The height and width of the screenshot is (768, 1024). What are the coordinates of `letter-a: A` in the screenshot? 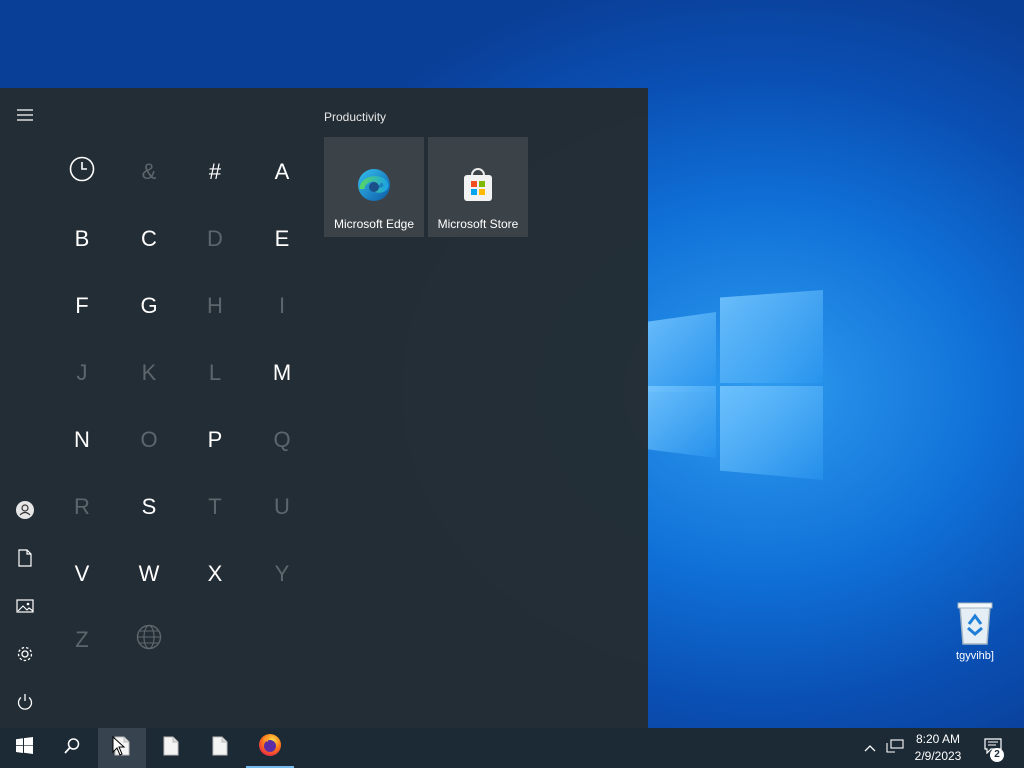 It's located at (282, 172).